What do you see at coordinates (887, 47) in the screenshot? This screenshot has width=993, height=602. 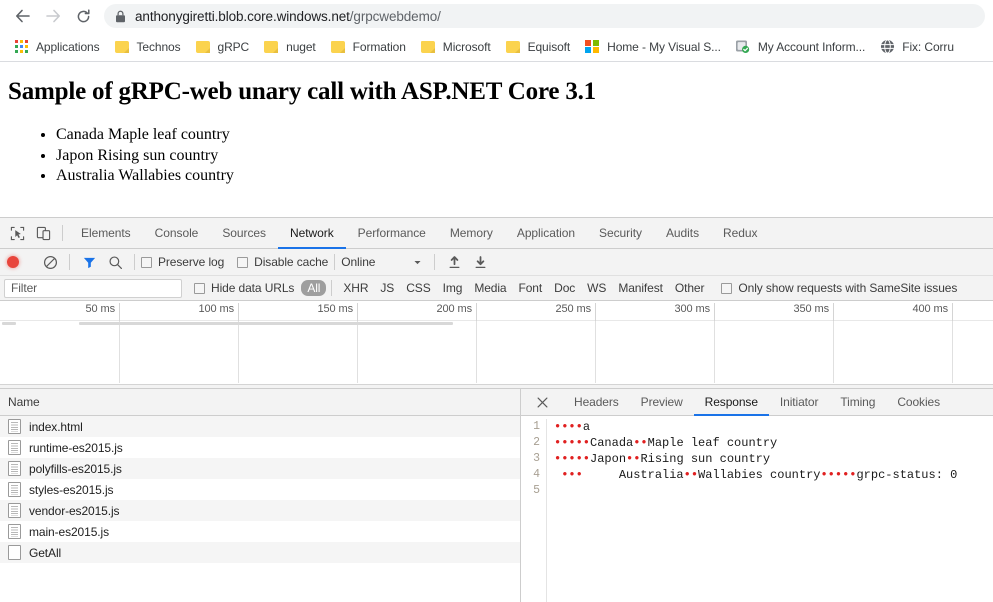 I see `globe-icon` at bounding box center [887, 47].